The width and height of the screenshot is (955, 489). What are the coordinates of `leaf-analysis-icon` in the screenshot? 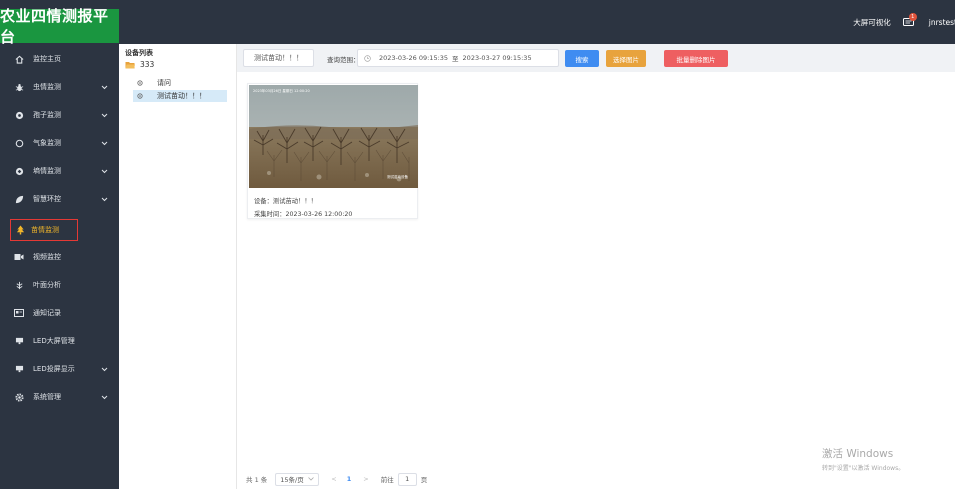 It's located at (19, 285).